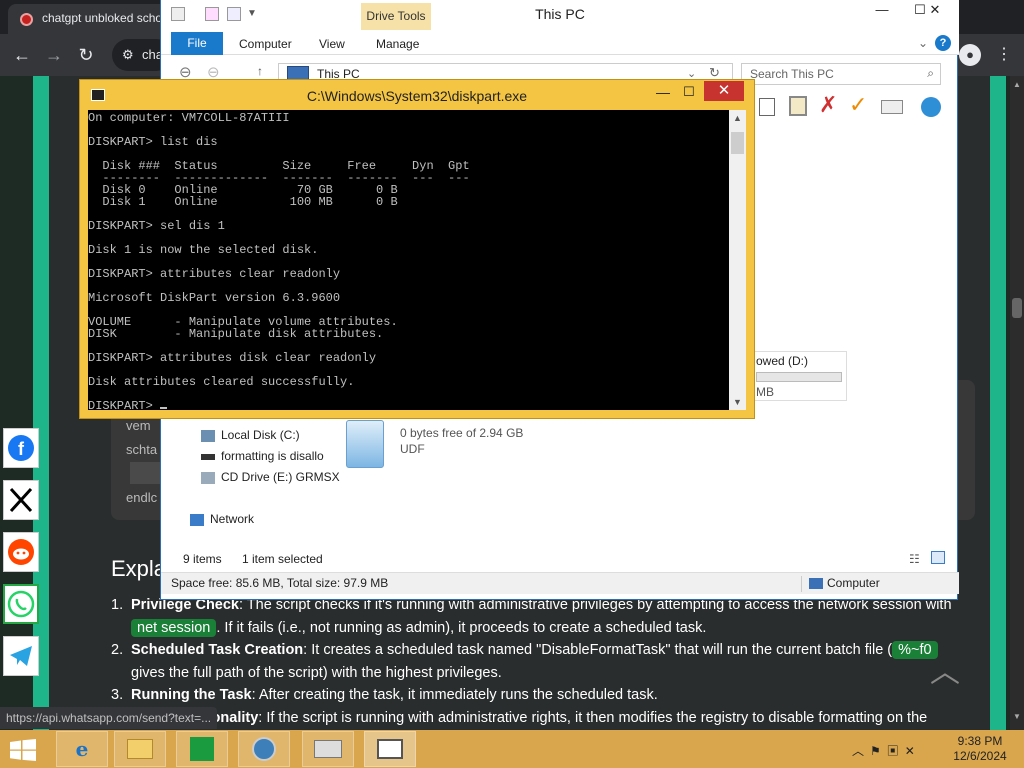 Image resolution: width=1024 pixels, height=768 pixels. What do you see at coordinates (462, 433) in the screenshot?
I see `dvd-free-space: 0 bytes free of 2.94 GB` at bounding box center [462, 433].